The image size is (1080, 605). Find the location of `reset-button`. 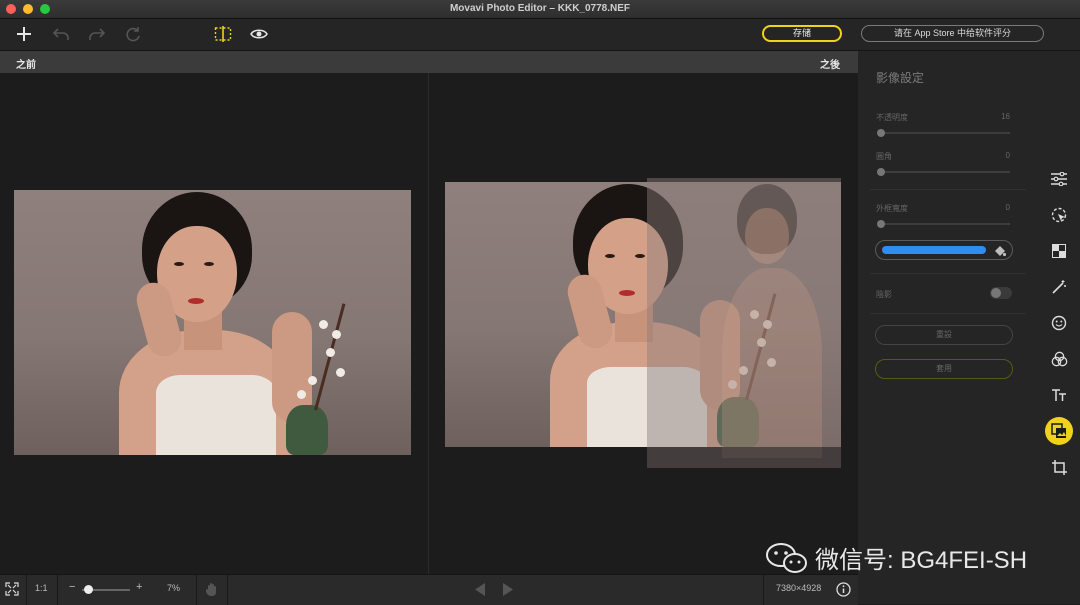

reset-button is located at coordinates (133, 34).